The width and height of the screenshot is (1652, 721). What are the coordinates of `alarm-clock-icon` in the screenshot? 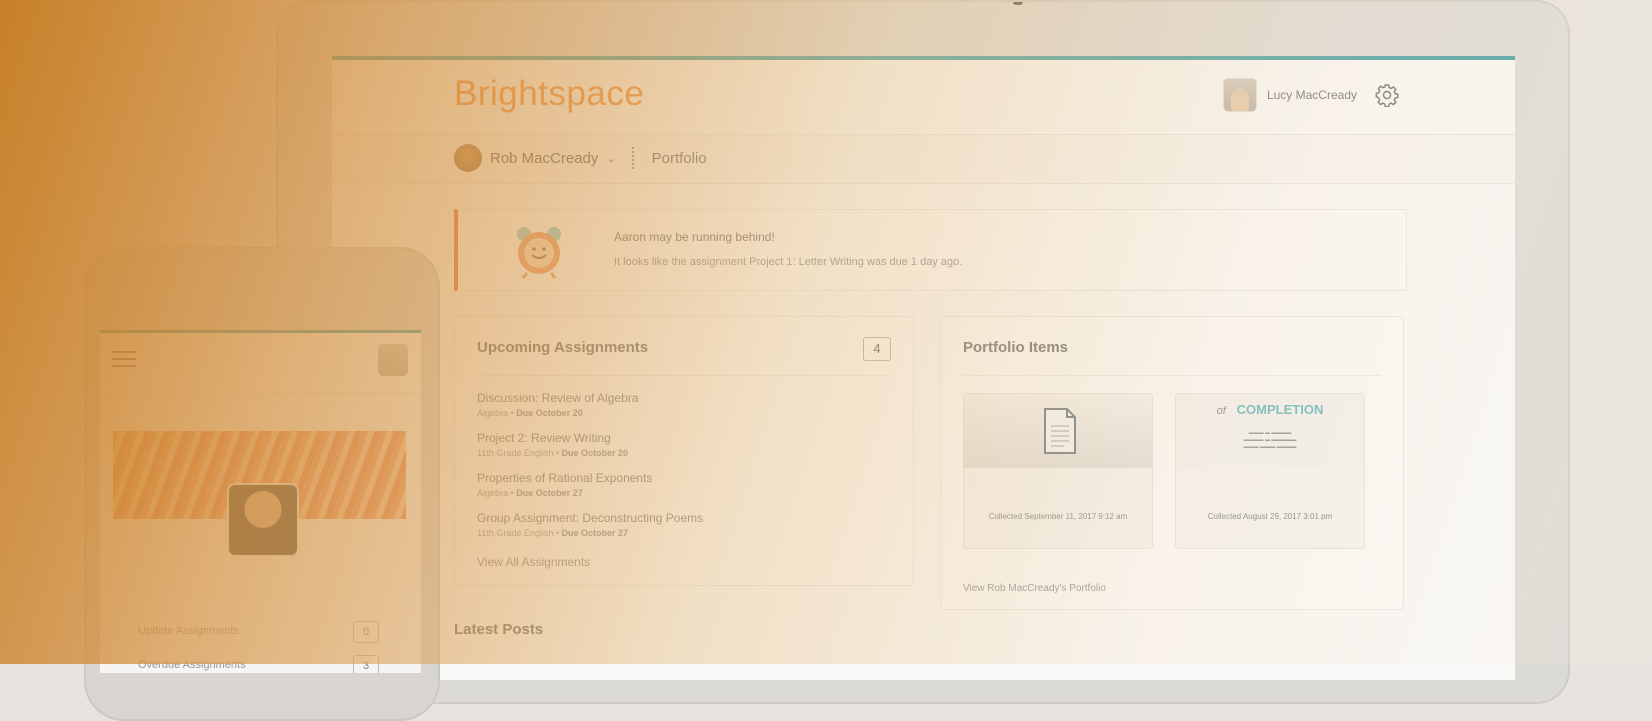 It's located at (539, 253).